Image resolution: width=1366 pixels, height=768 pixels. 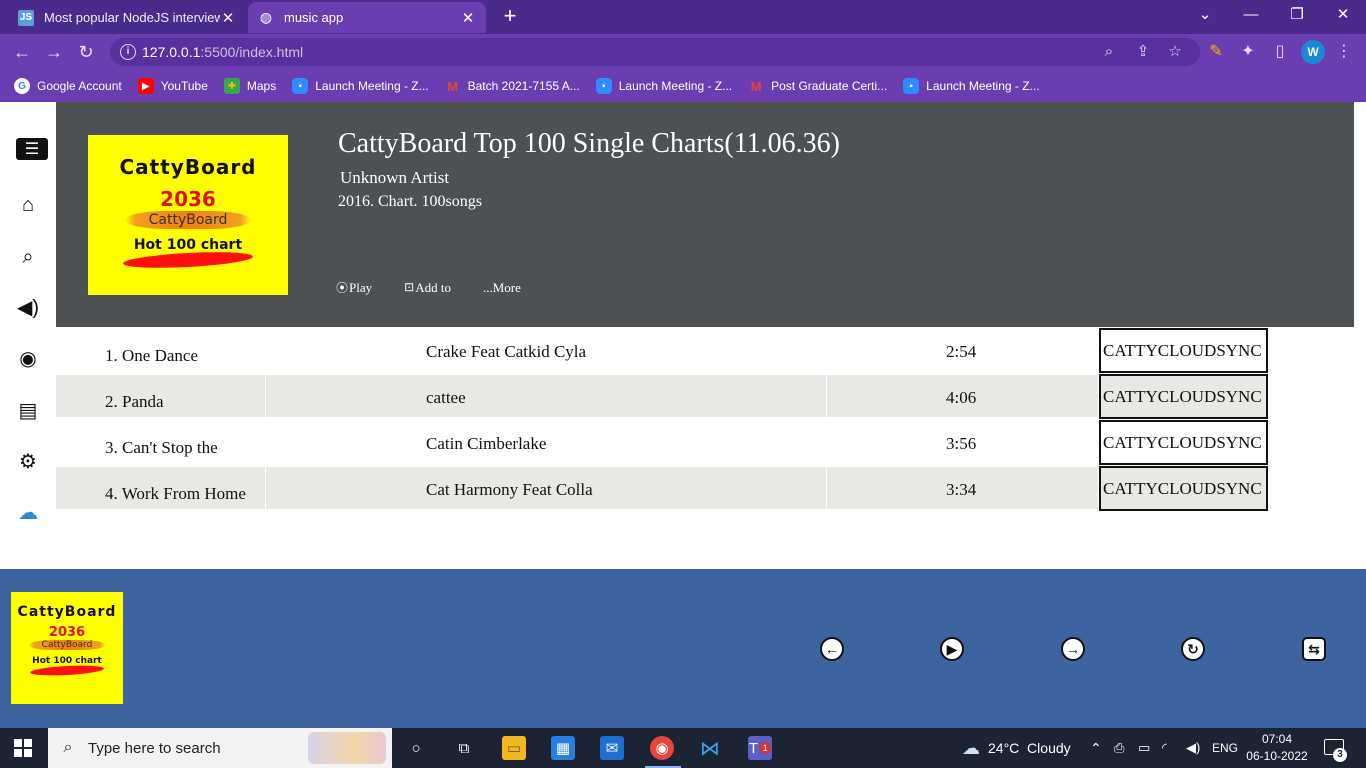 I want to click on track-artist: Catin Cimberlake, so click(x=486, y=443).